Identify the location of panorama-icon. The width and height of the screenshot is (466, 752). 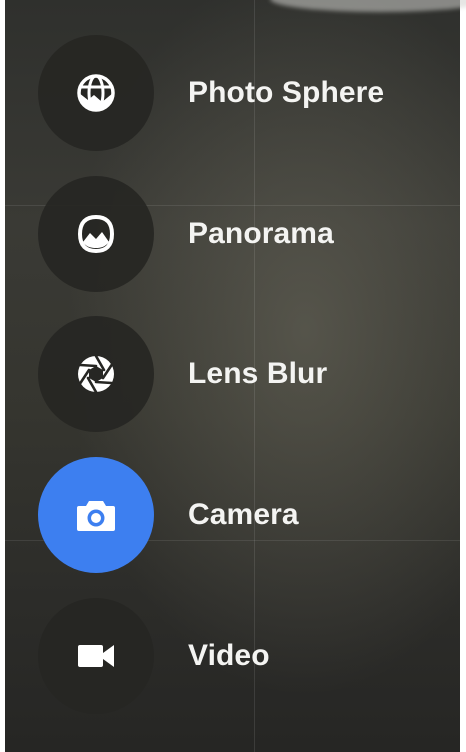
(96, 234).